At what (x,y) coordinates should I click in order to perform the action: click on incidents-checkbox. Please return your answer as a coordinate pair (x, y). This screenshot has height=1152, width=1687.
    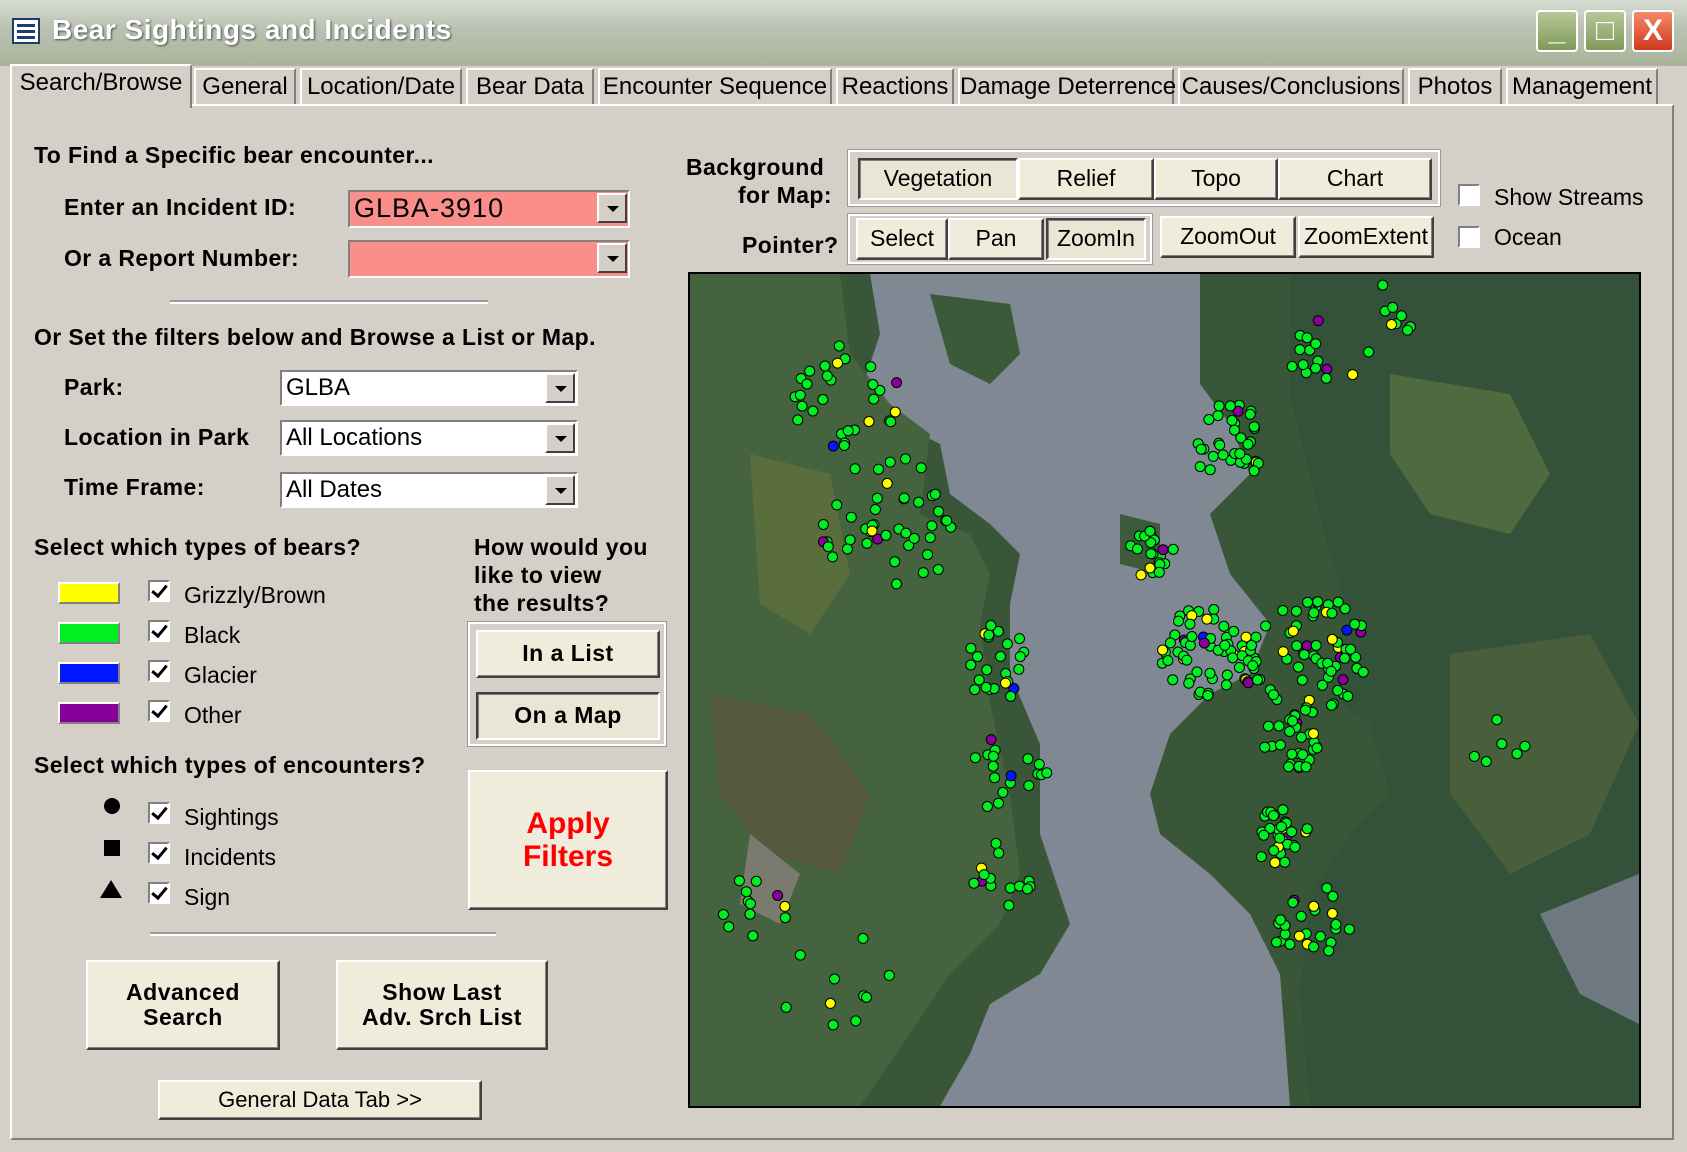
    Looking at the image, I should click on (159, 853).